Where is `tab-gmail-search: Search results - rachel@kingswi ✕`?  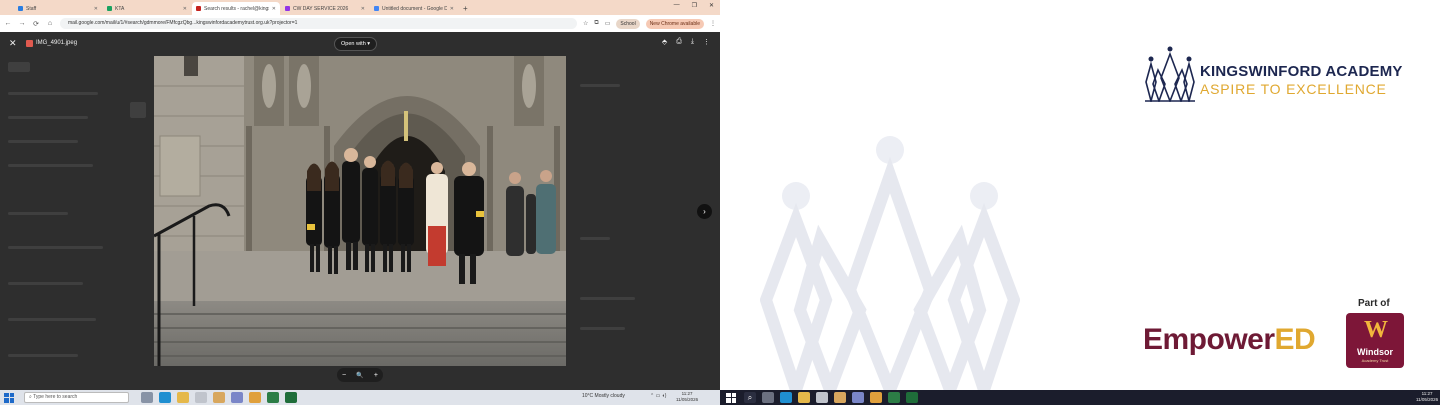 tab-gmail-search: Search results - rachel@kingswi ✕ is located at coordinates (236, 8).